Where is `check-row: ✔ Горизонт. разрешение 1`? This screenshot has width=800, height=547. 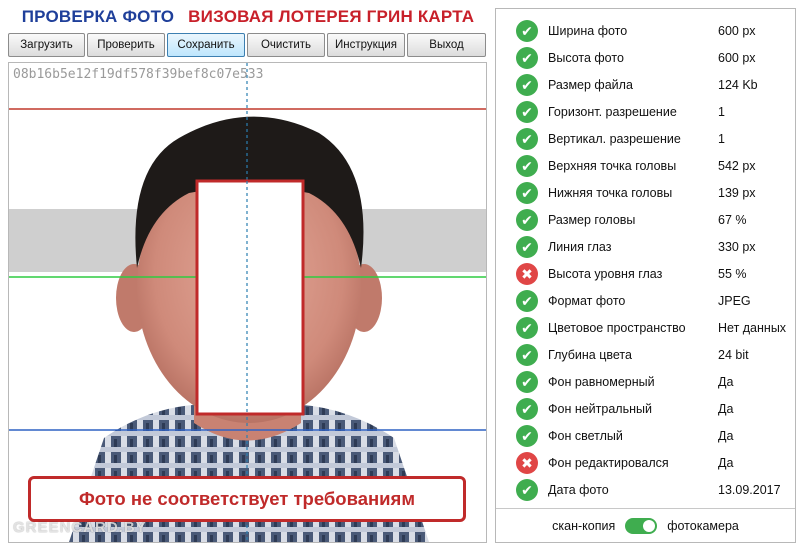
check-row: ✔ Горизонт. разрешение 1 is located at coordinates (645, 111).